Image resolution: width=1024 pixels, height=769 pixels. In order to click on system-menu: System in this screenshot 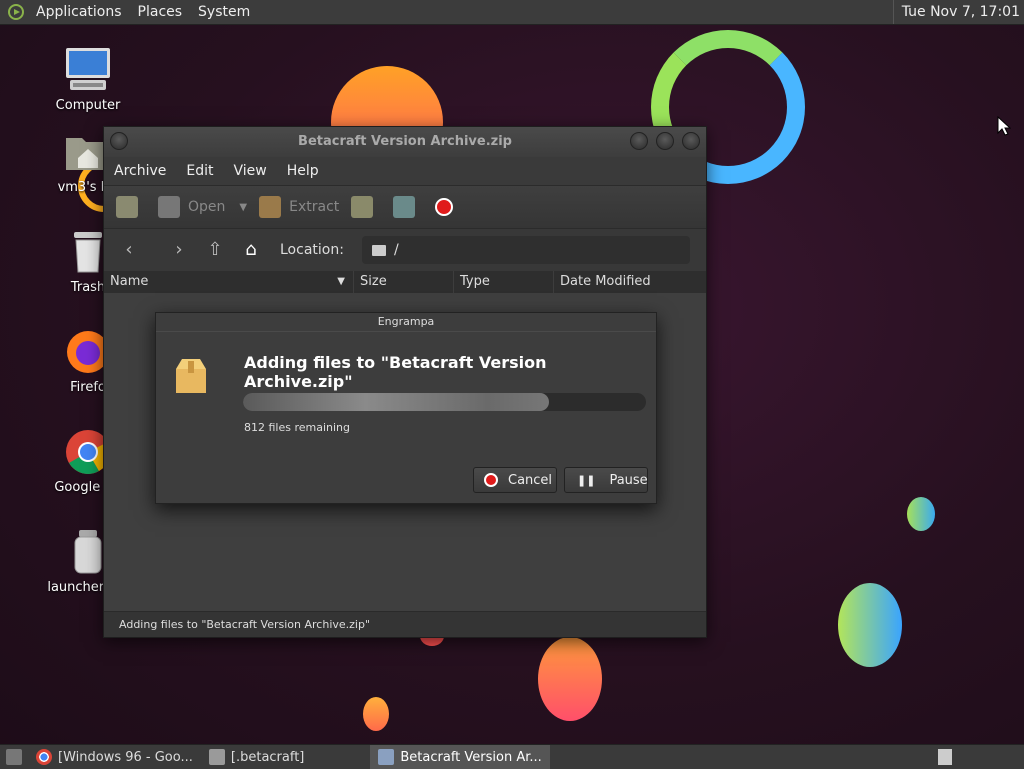, I will do `click(224, 12)`.